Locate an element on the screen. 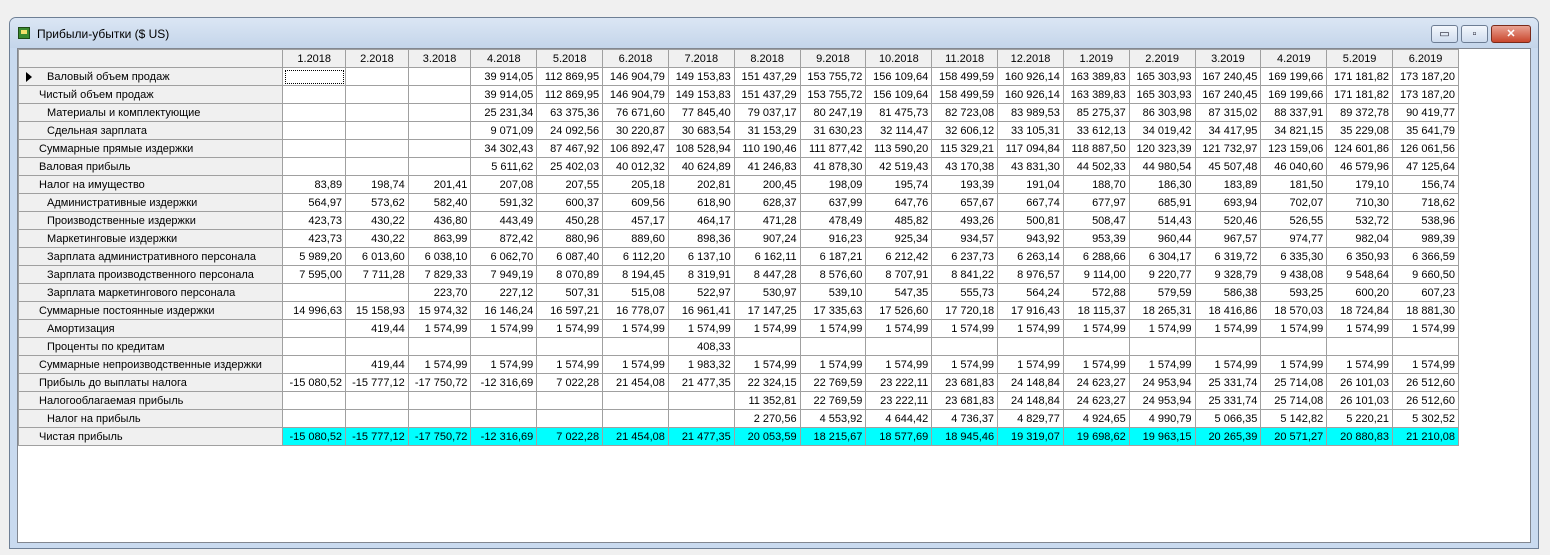  grid-cell: 618,90 is located at coordinates (701, 202).